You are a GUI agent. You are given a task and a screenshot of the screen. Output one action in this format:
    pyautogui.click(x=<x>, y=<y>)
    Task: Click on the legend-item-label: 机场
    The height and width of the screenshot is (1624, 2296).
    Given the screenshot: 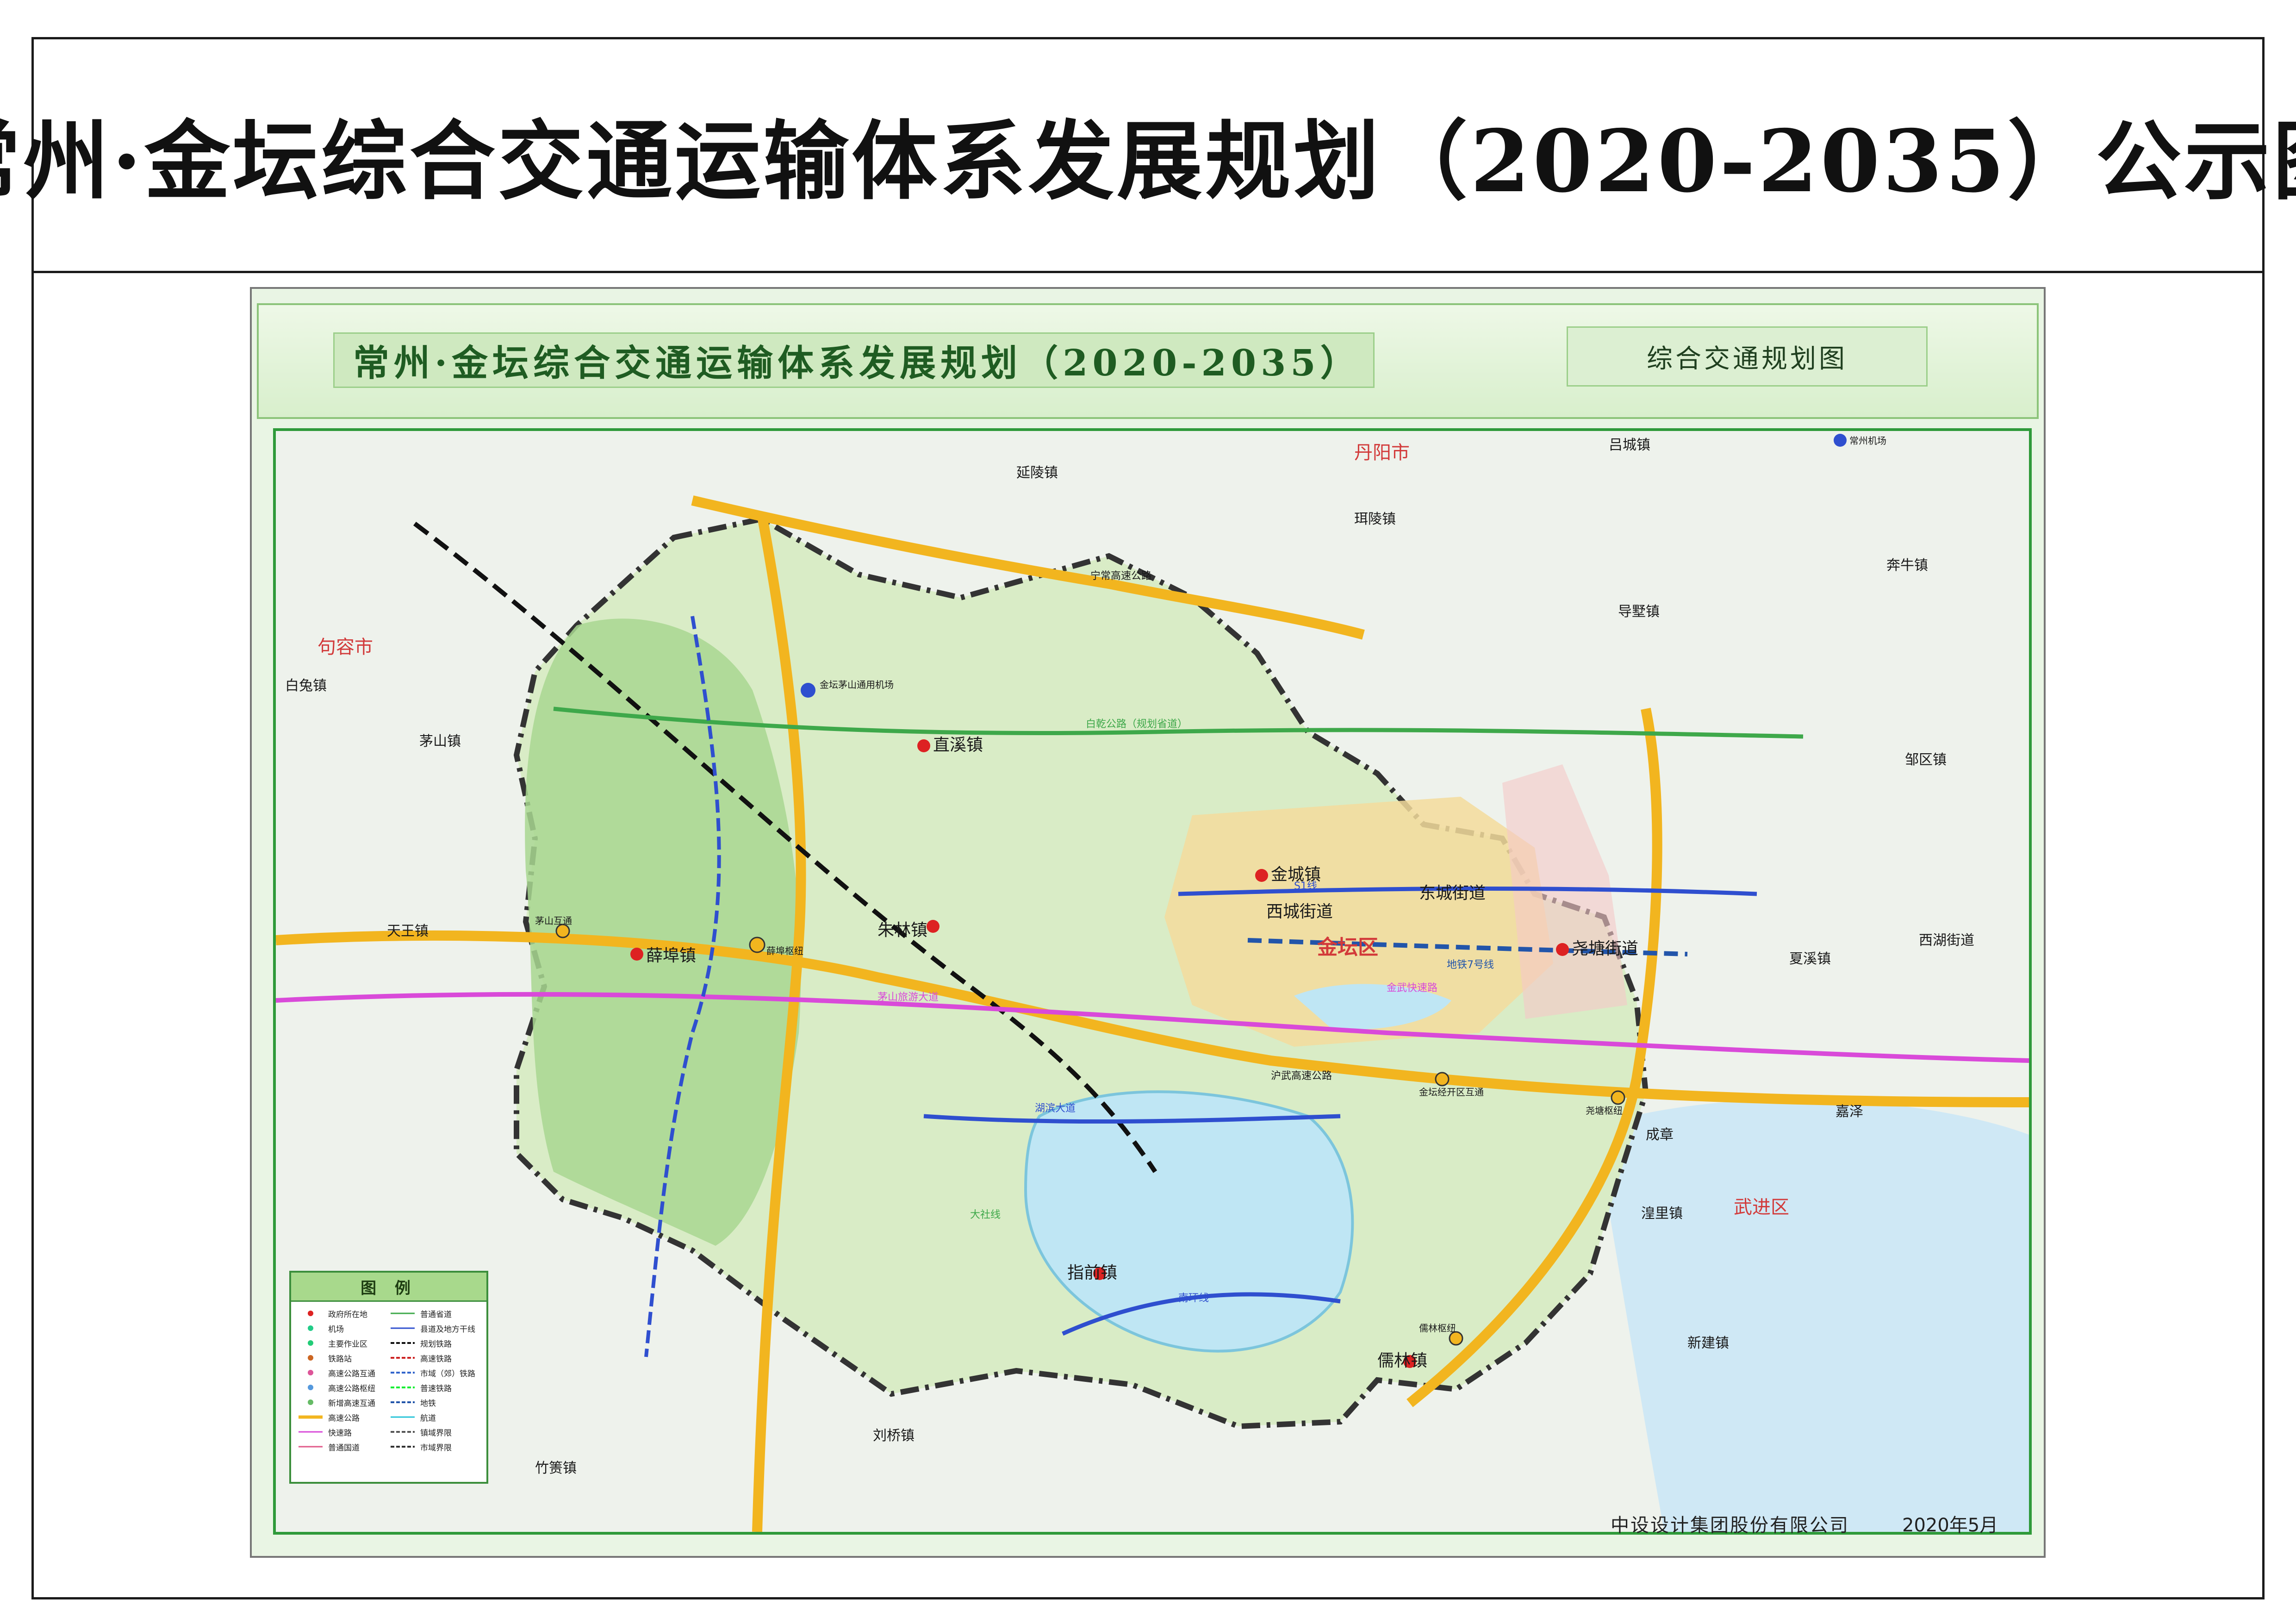 What is the action you would take?
    pyautogui.click(x=336, y=1329)
    